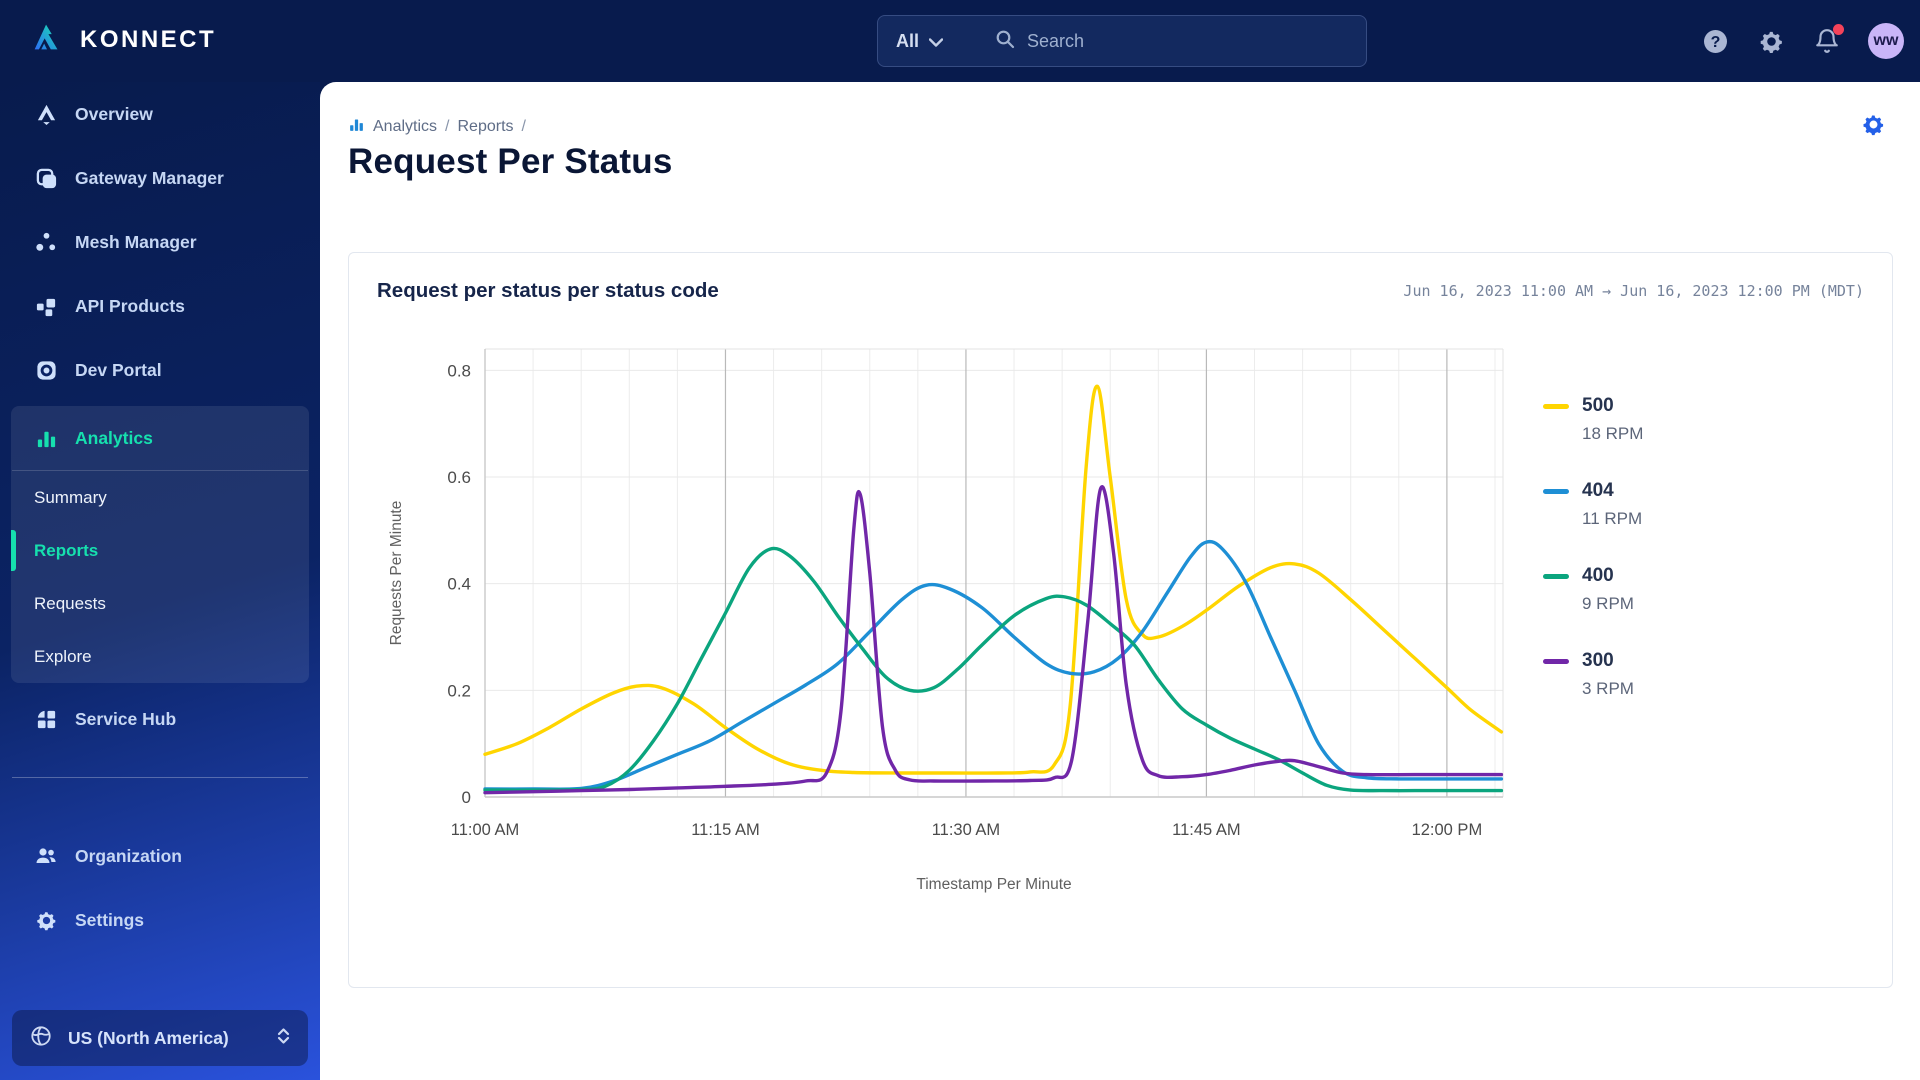 The width and height of the screenshot is (1920, 1080). Describe the element at coordinates (160, 550) in the screenshot. I see `sidebar-subitem-reports: Reports` at that location.